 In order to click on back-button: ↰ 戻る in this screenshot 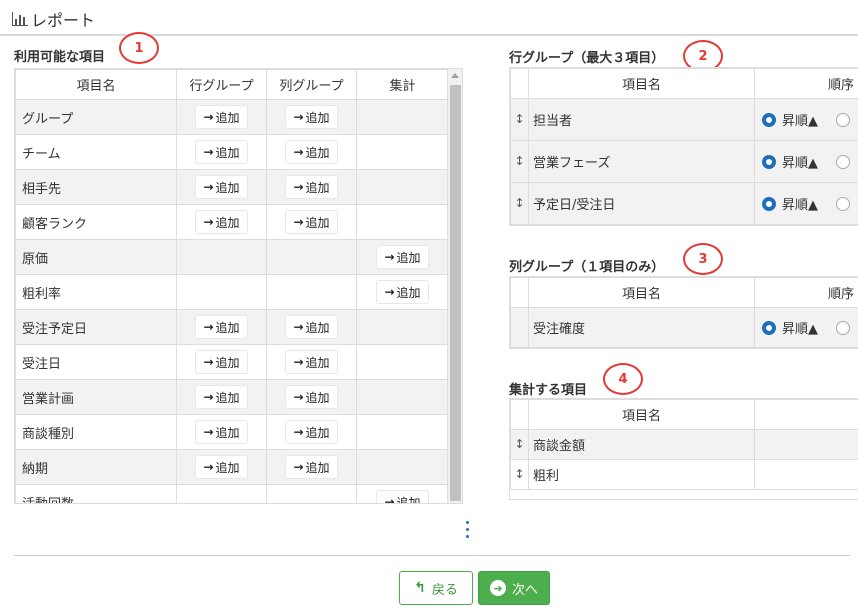, I will do `click(436, 588)`.